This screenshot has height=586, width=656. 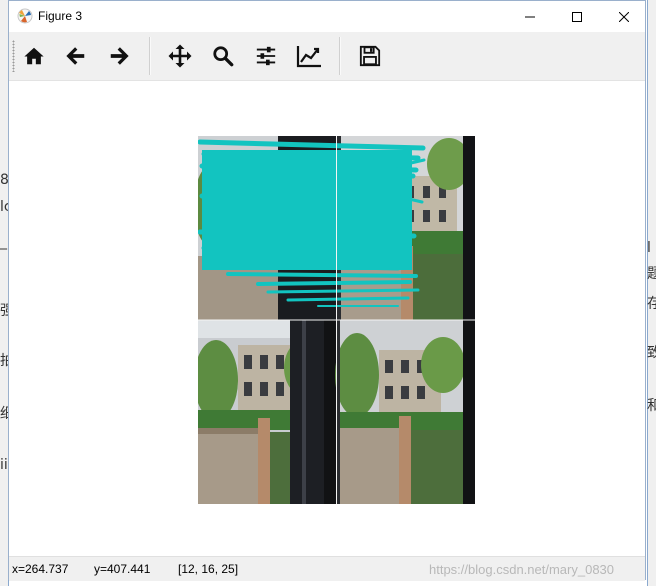 I want to click on zoom-button, so click(x=223, y=56).